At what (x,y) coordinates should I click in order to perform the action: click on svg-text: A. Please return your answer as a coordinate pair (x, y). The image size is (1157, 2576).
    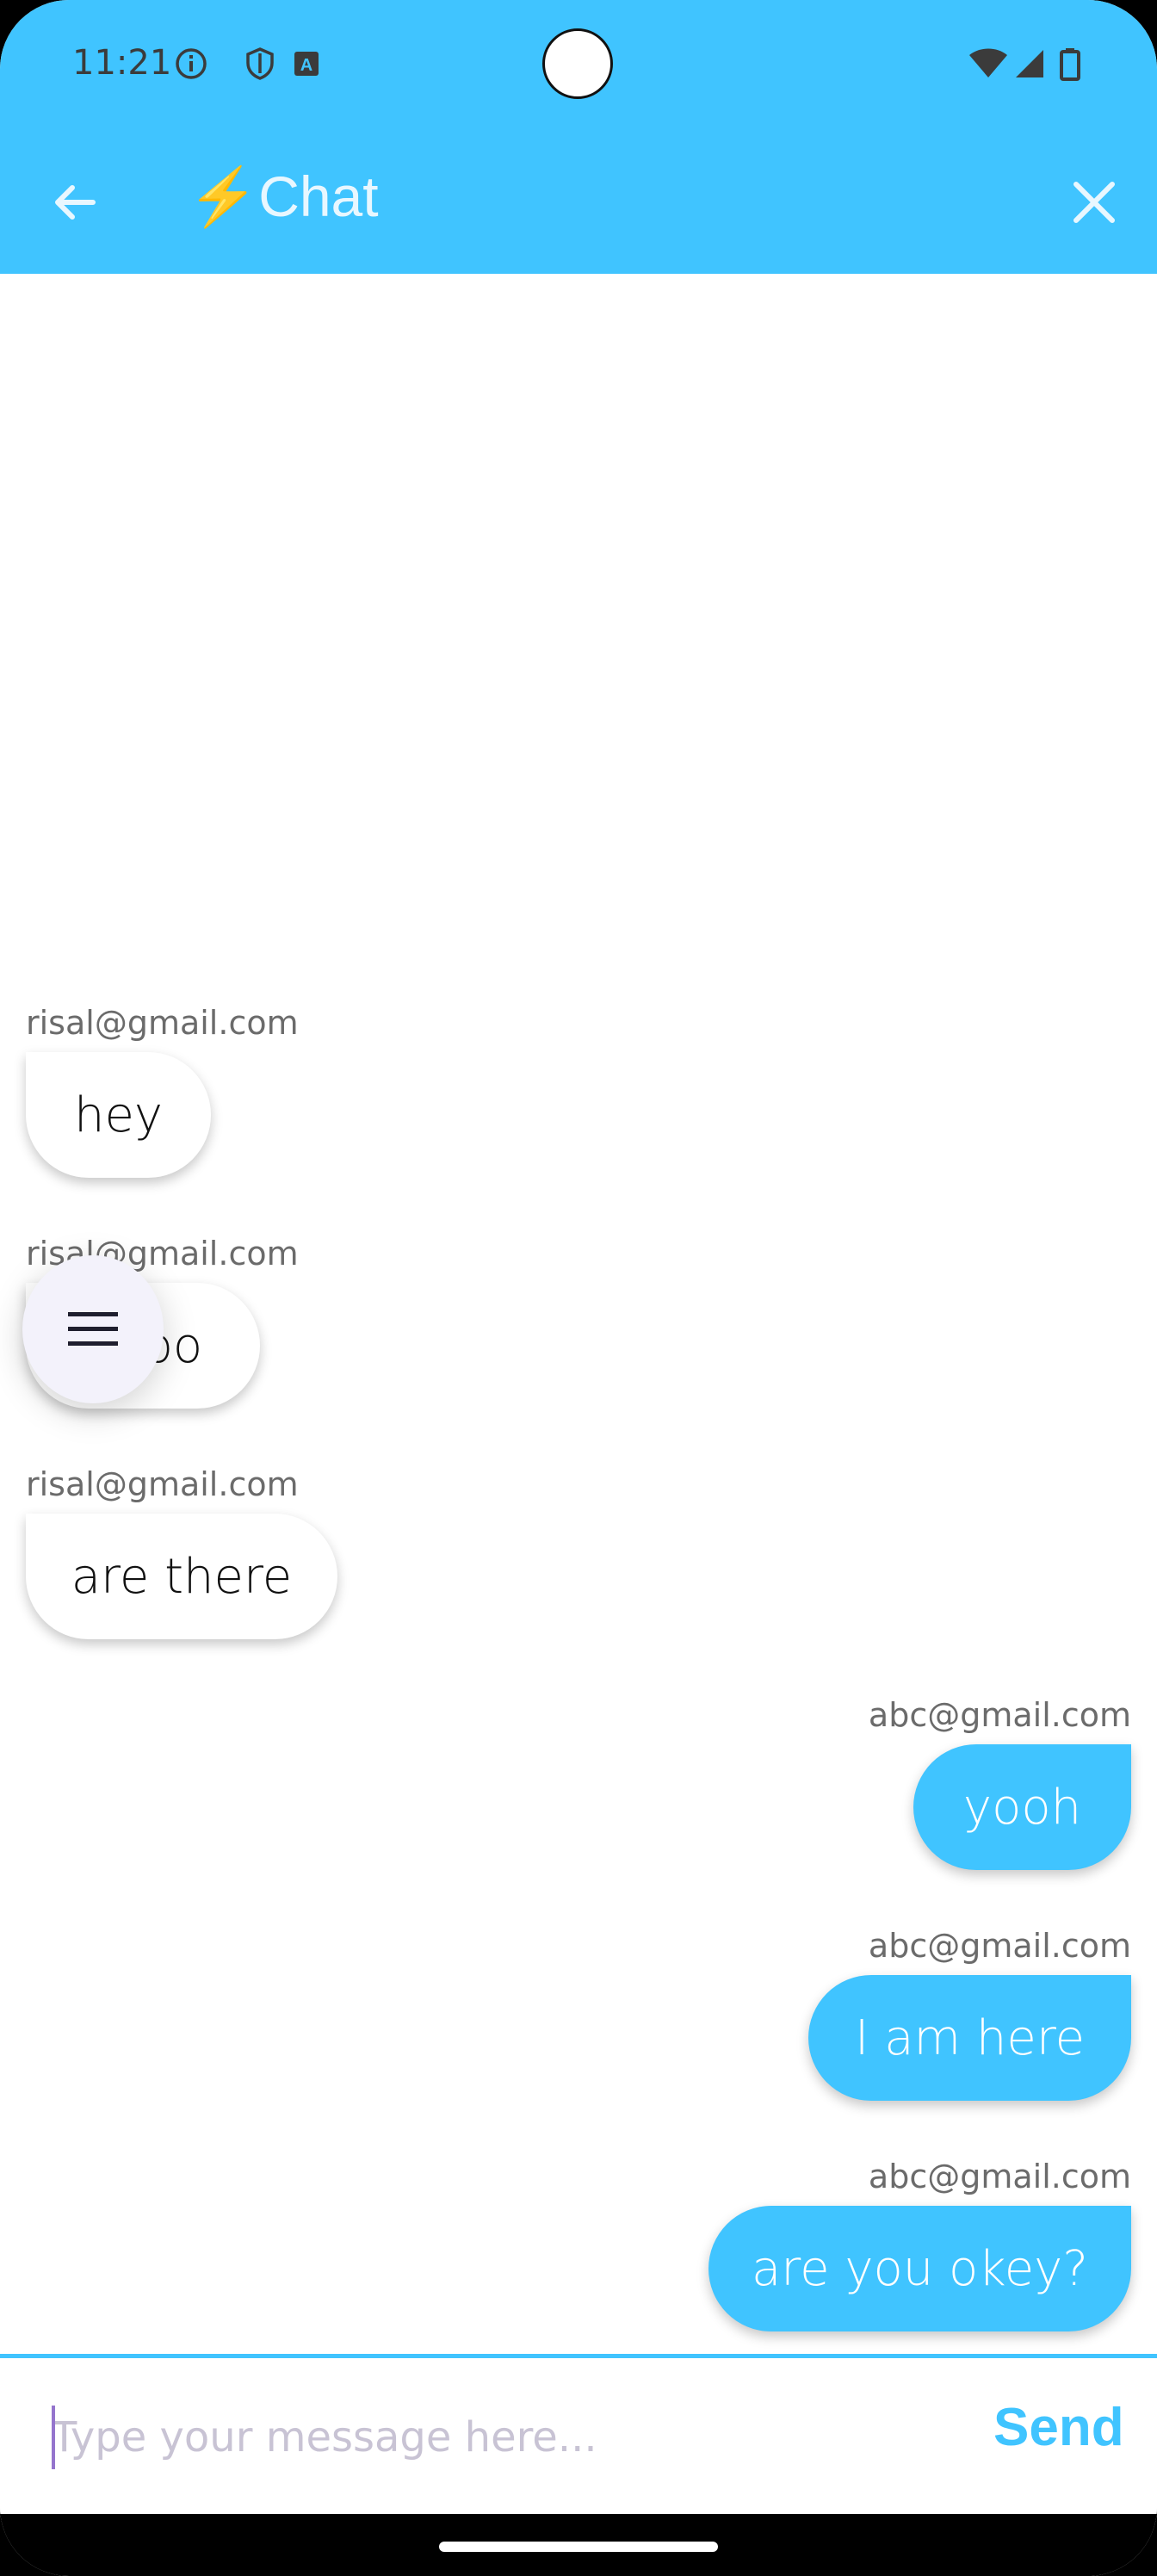
    Looking at the image, I should click on (306, 65).